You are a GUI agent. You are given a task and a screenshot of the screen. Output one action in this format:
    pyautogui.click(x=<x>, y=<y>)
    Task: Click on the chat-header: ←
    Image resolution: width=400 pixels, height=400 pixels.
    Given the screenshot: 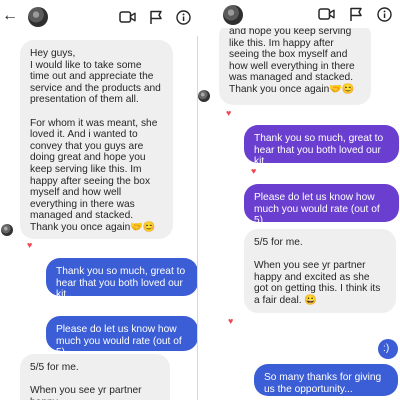 What is the action you would take?
    pyautogui.click(x=99, y=18)
    